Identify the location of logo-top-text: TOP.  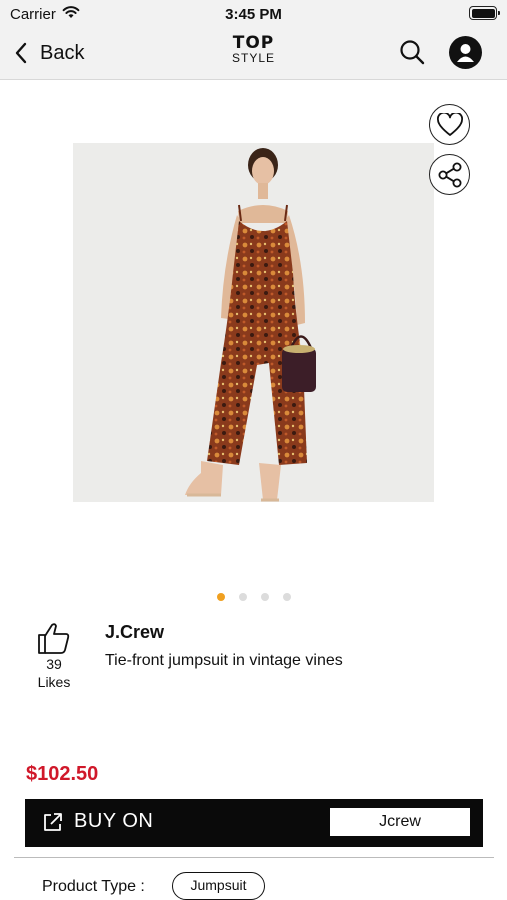
(253, 43).